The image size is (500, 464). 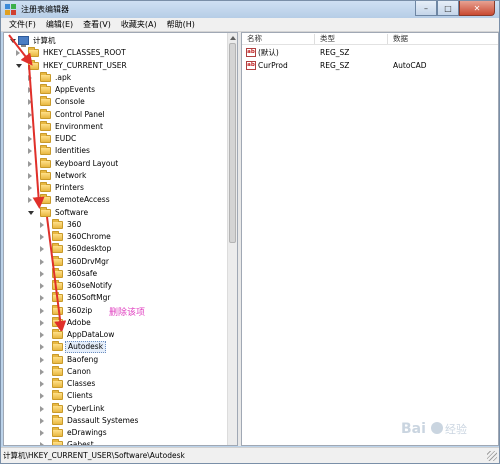 What do you see at coordinates (82, 200) in the screenshot?
I see `tree-node-label: RemoteAccess` at bounding box center [82, 200].